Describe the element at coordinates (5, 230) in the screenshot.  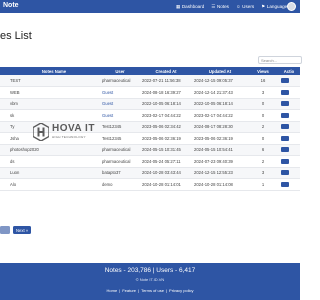
I see `previous-page-button` at that location.